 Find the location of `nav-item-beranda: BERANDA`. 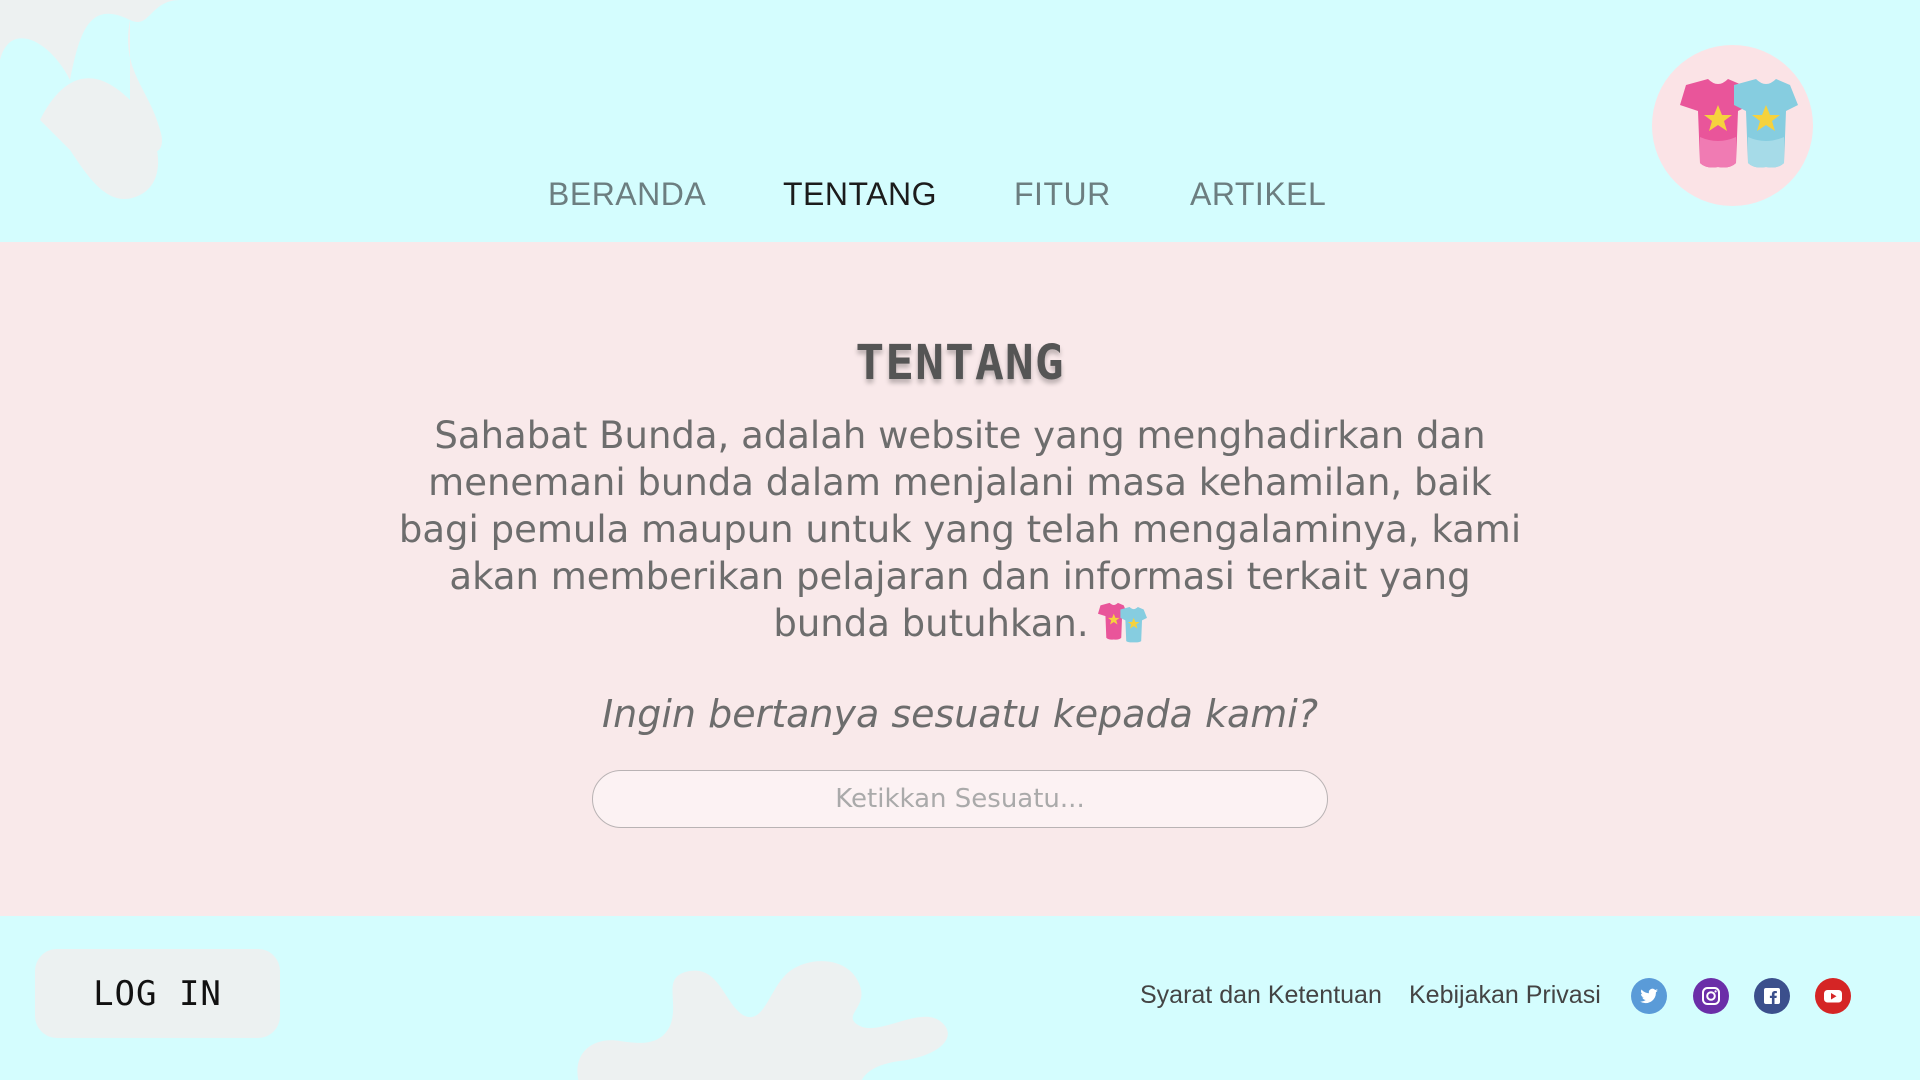

nav-item-beranda: BERANDA is located at coordinates (627, 194).